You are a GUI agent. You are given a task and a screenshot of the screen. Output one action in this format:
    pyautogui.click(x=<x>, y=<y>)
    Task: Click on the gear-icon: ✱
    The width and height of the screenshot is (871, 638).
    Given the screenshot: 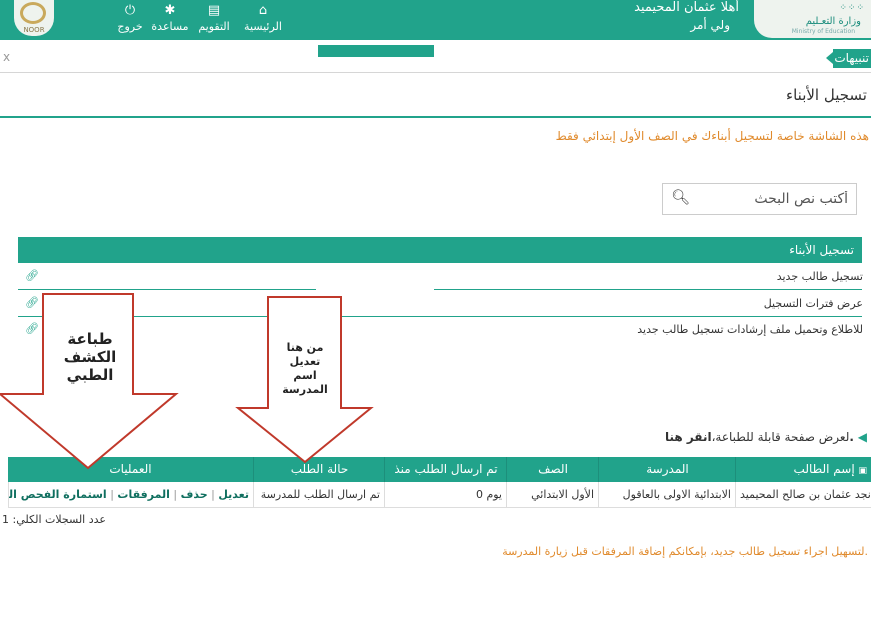 What is the action you would take?
    pyautogui.click(x=170, y=10)
    